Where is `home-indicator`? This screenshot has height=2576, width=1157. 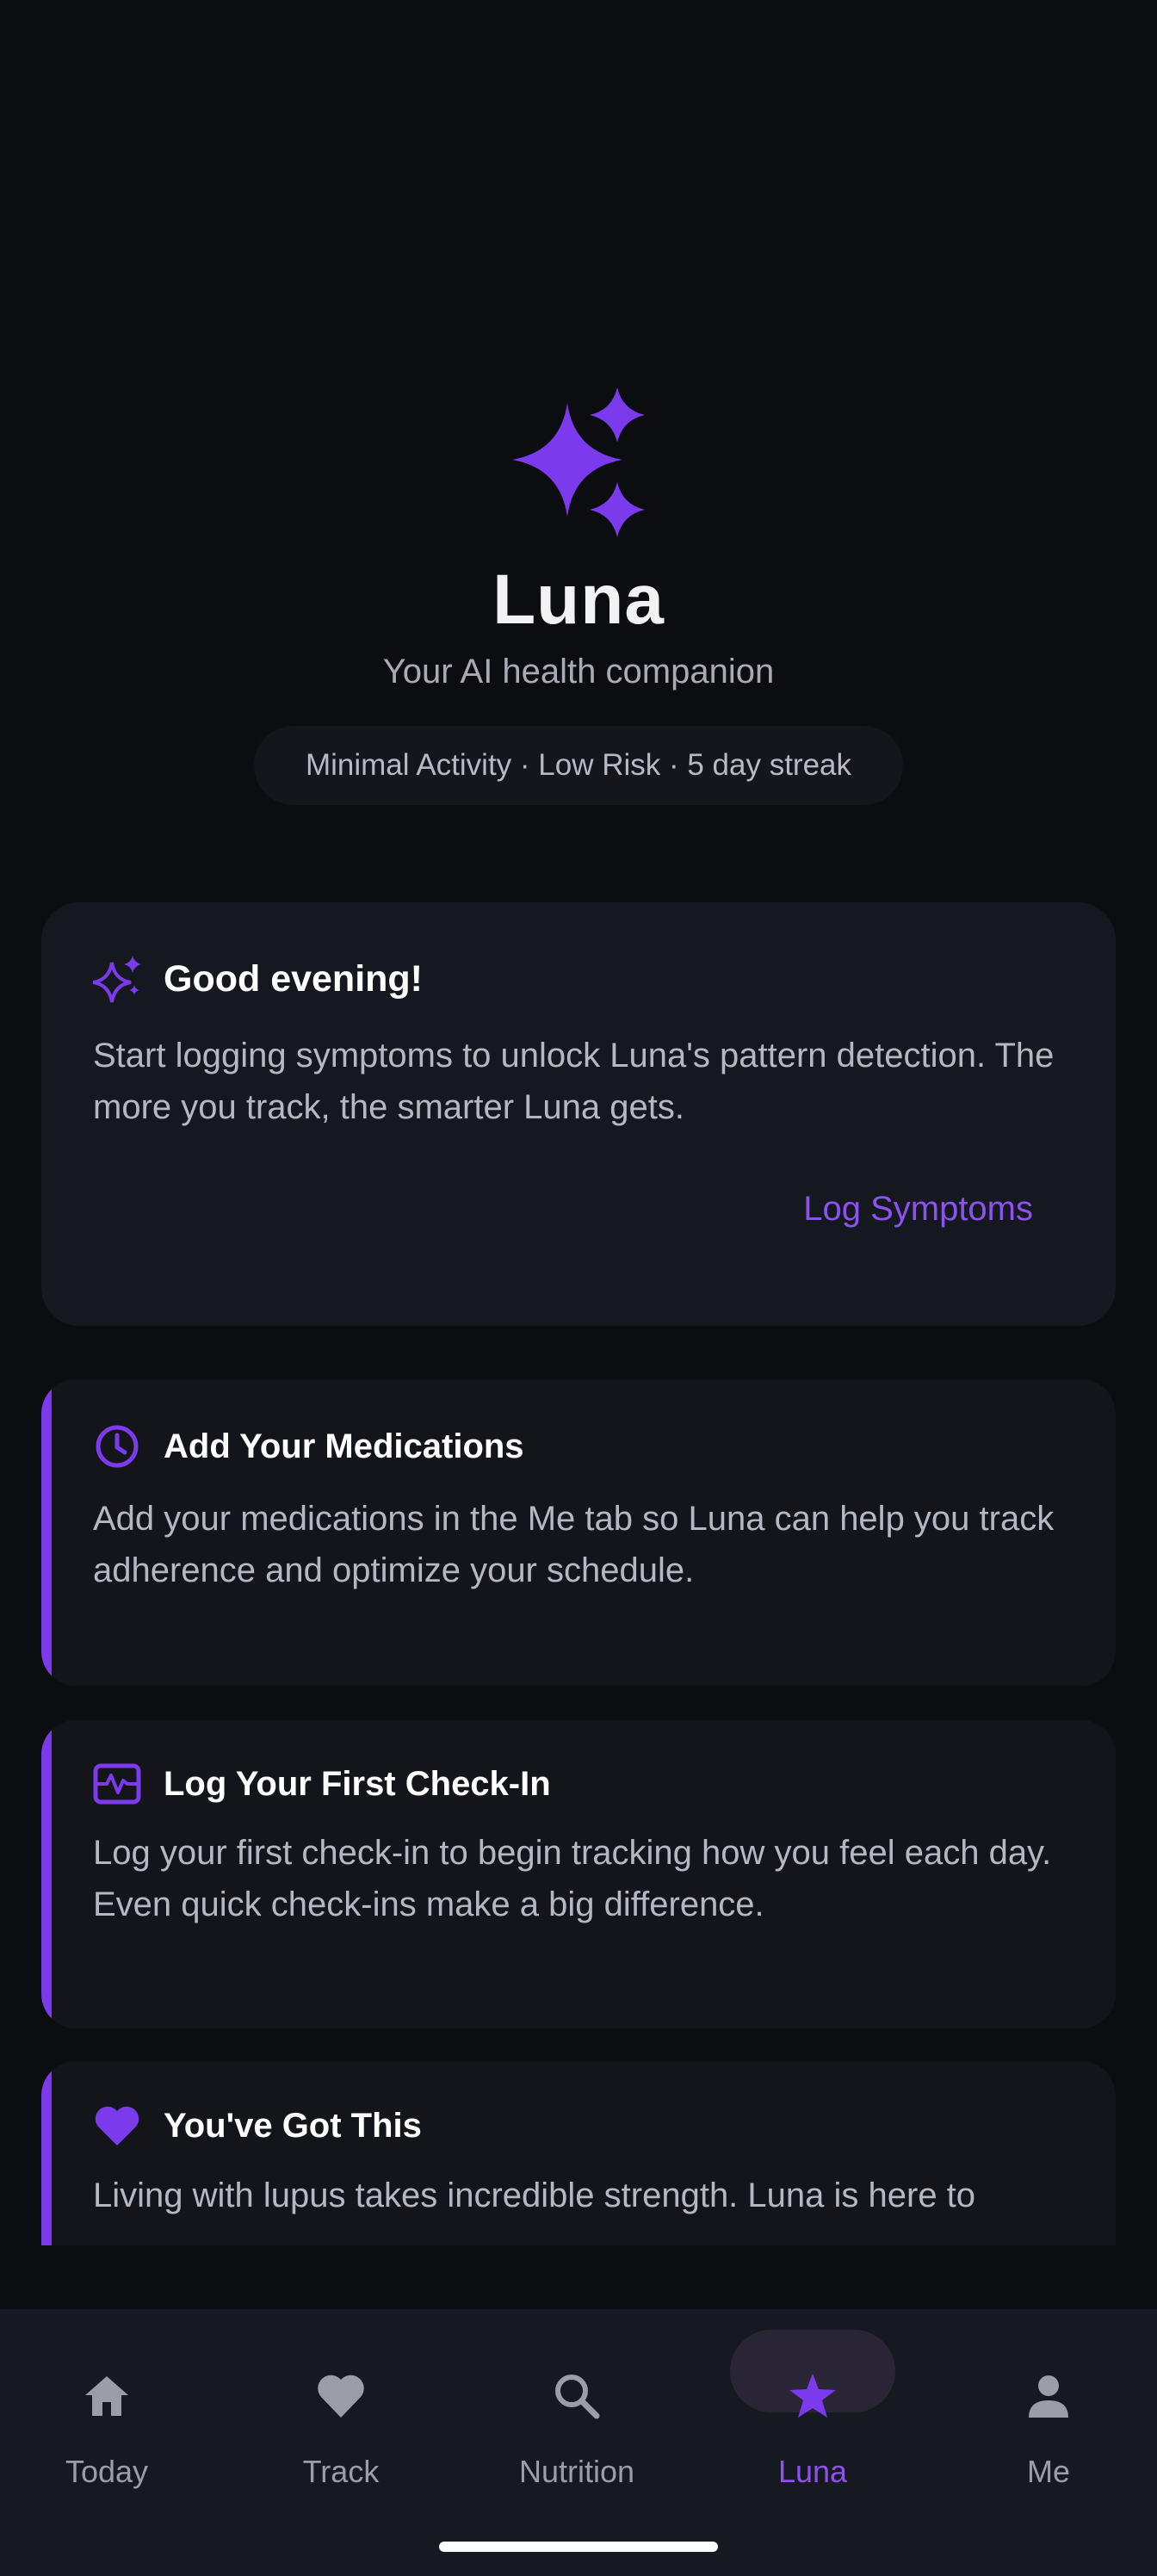 home-indicator is located at coordinates (579, 2547).